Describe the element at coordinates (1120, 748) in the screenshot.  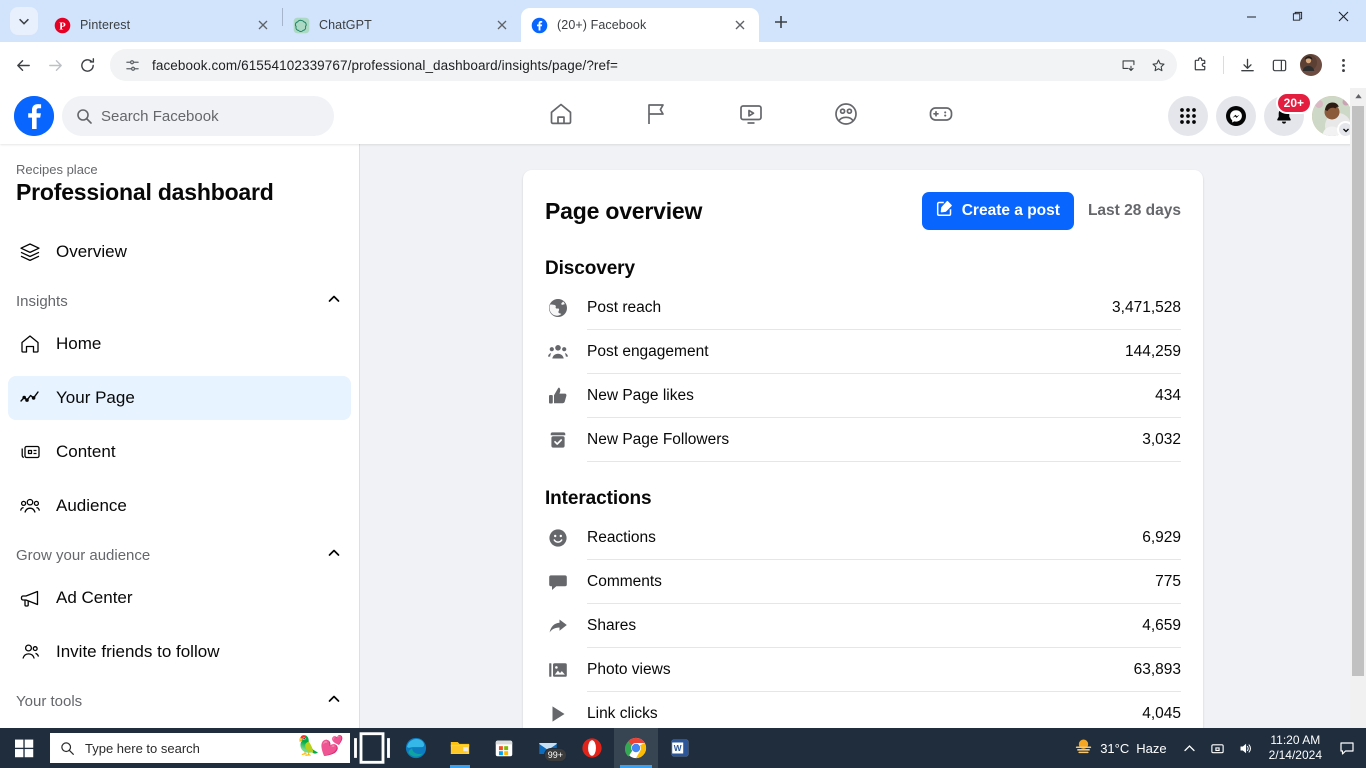
I see `weather-widget: 31°C Haze` at that location.